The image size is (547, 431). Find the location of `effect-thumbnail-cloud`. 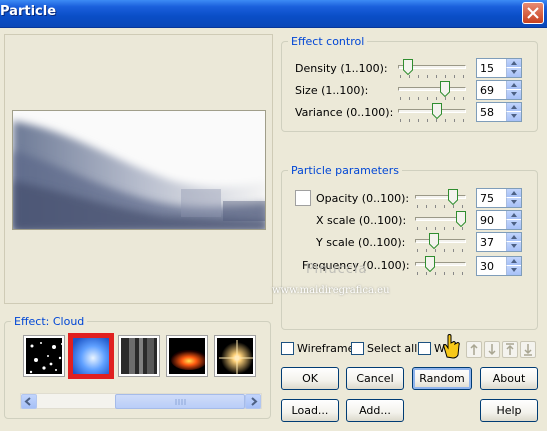

effect-thumbnail-cloud is located at coordinates (91, 356).